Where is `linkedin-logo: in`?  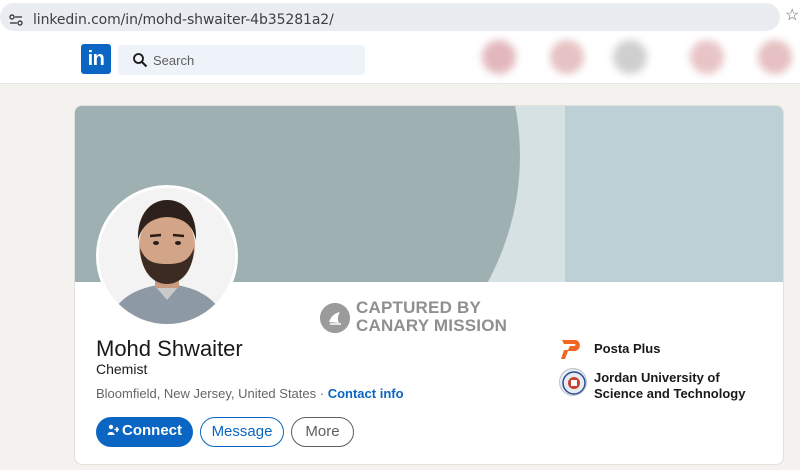
linkedin-logo: in is located at coordinates (96, 59).